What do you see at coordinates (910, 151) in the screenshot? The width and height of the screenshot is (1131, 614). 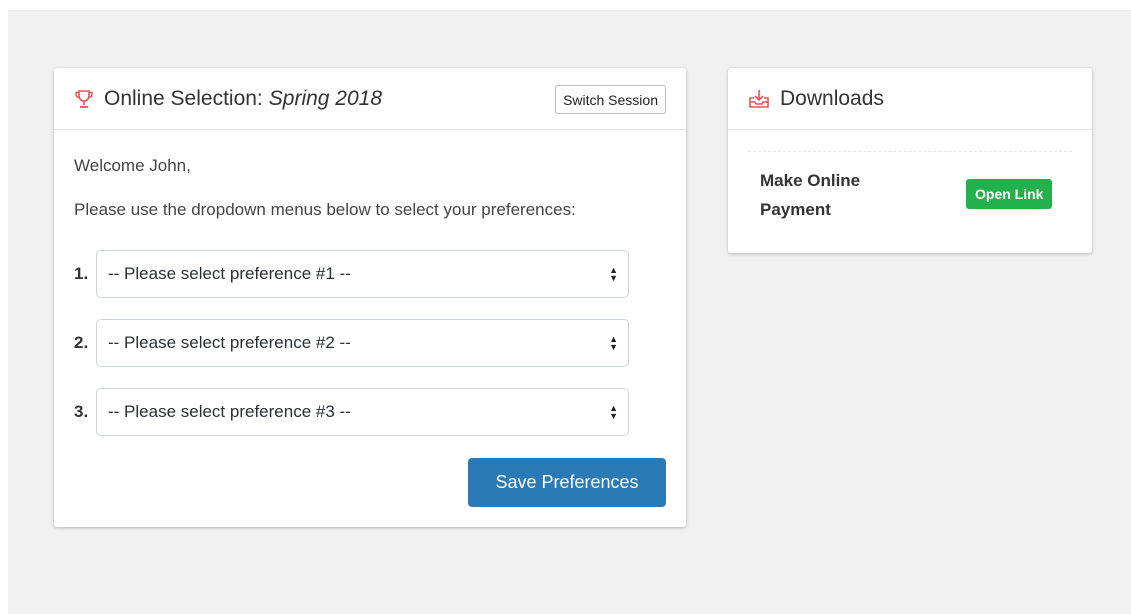 I see `divider` at bounding box center [910, 151].